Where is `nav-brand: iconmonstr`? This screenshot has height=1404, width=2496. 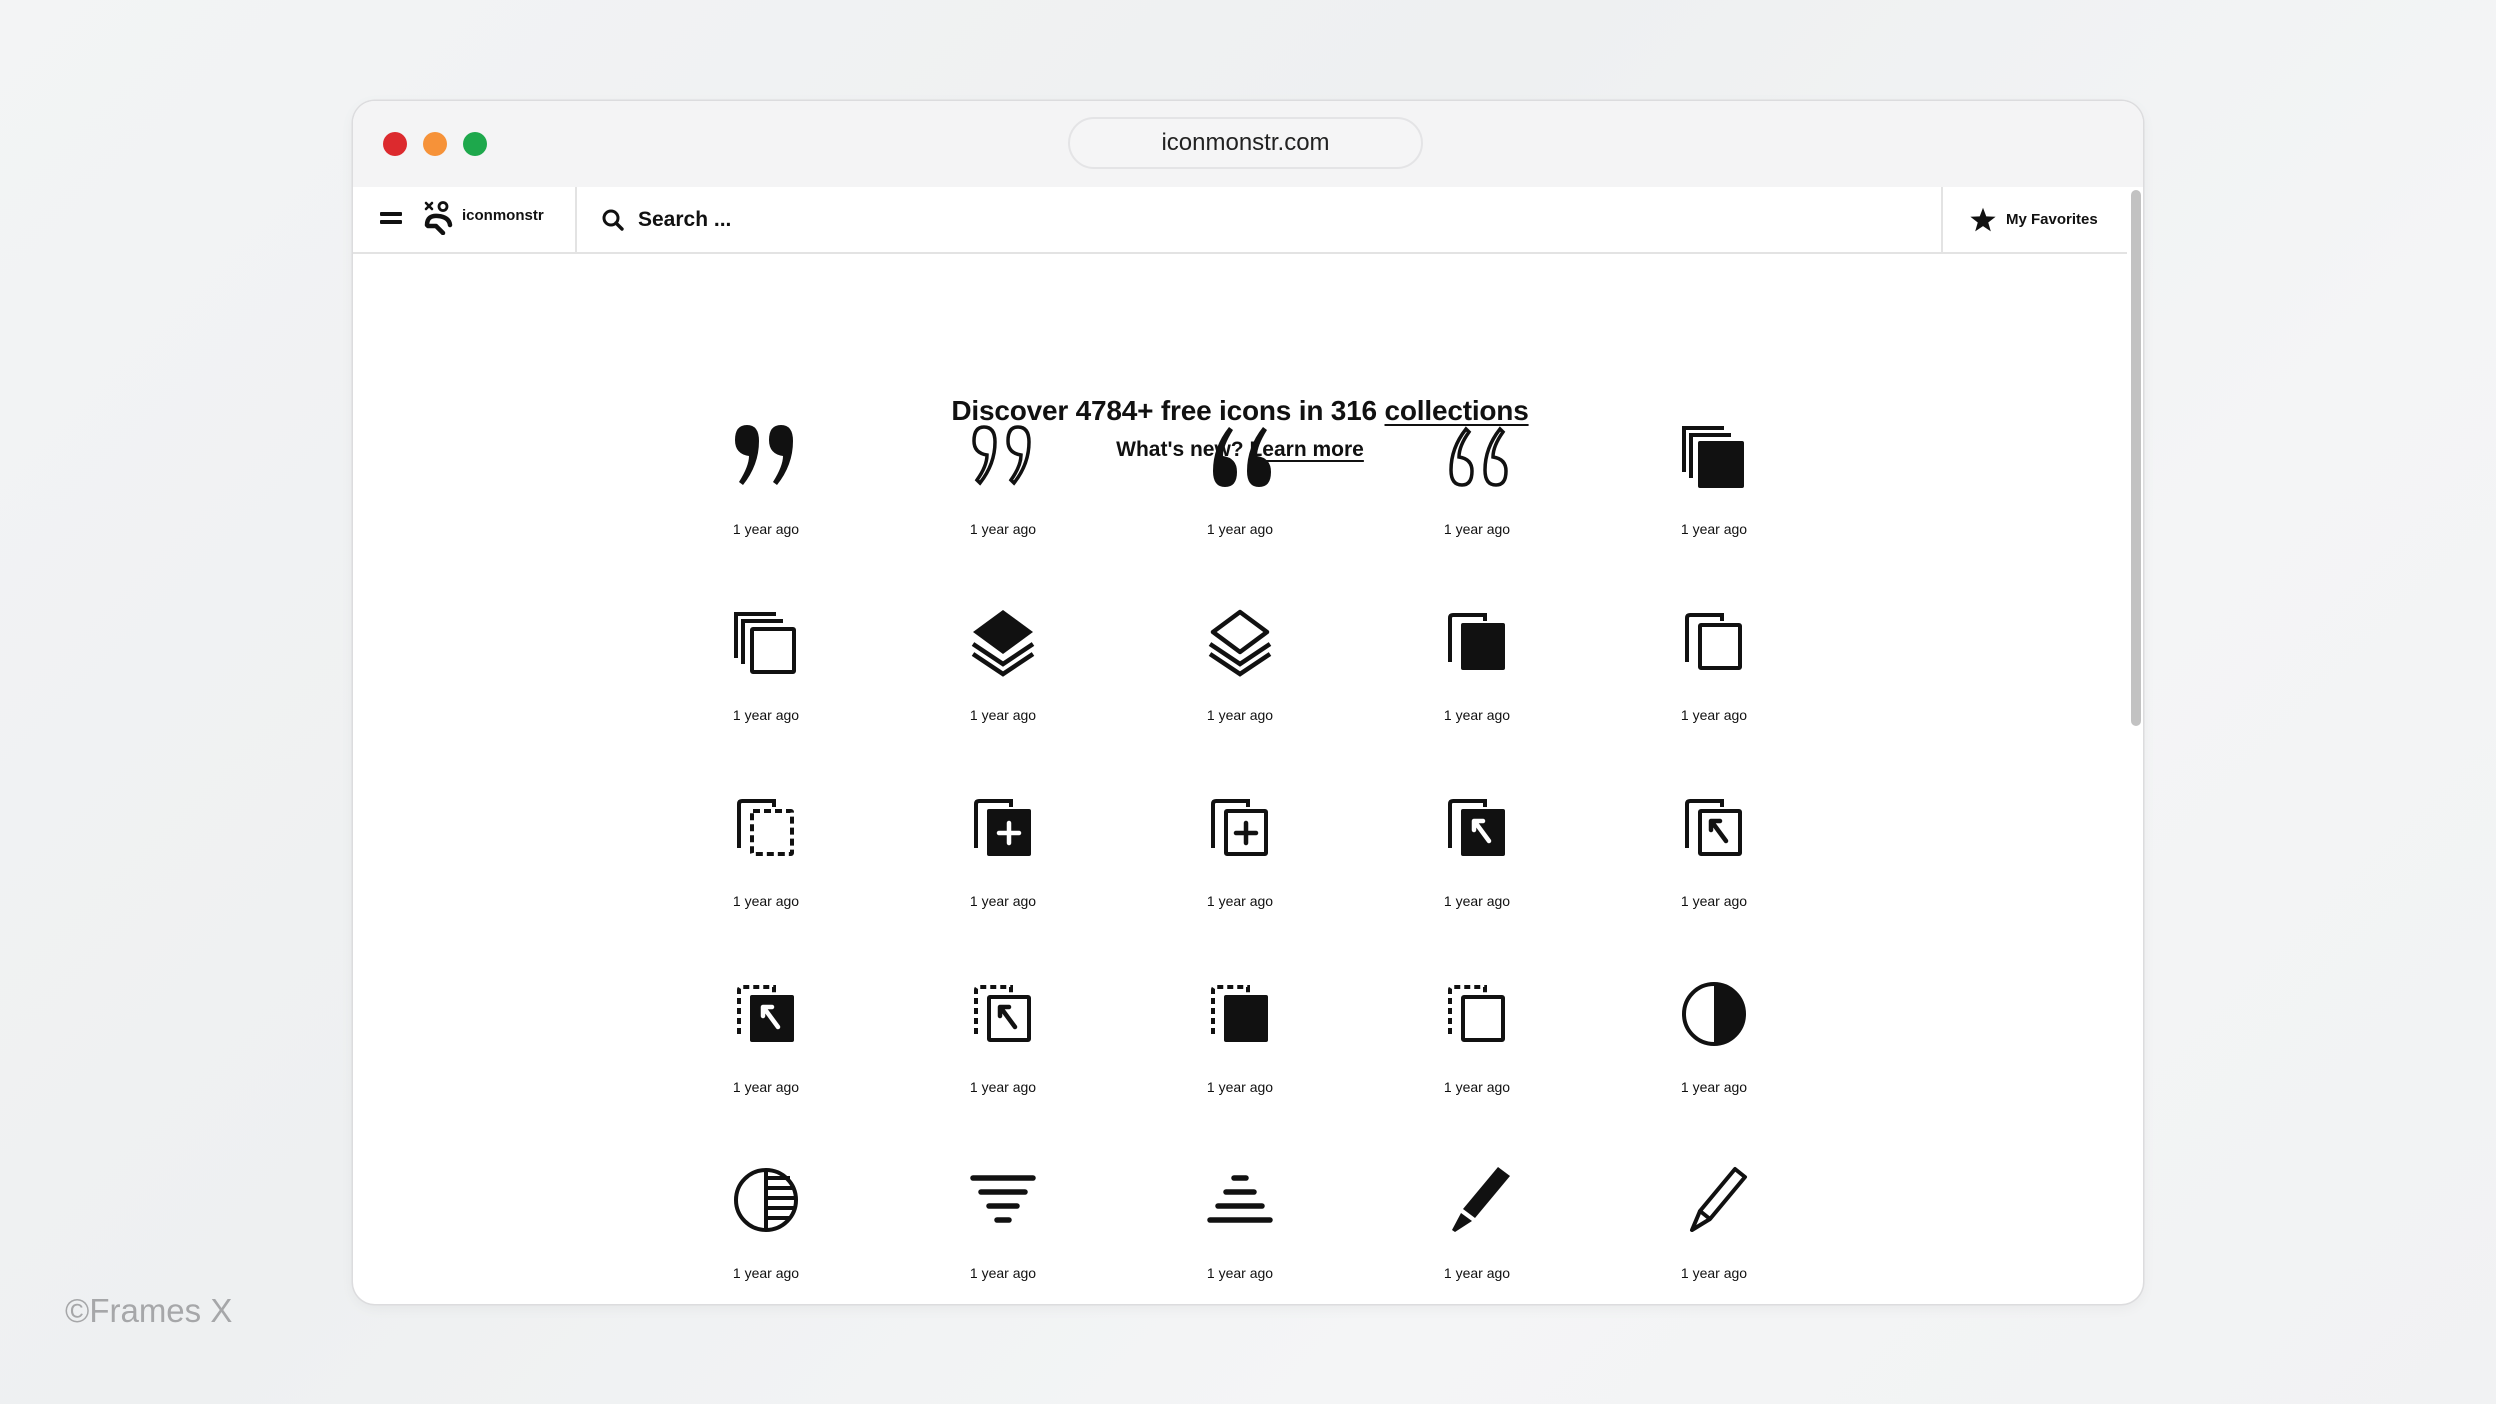
nav-brand: iconmonstr is located at coordinates (465, 219).